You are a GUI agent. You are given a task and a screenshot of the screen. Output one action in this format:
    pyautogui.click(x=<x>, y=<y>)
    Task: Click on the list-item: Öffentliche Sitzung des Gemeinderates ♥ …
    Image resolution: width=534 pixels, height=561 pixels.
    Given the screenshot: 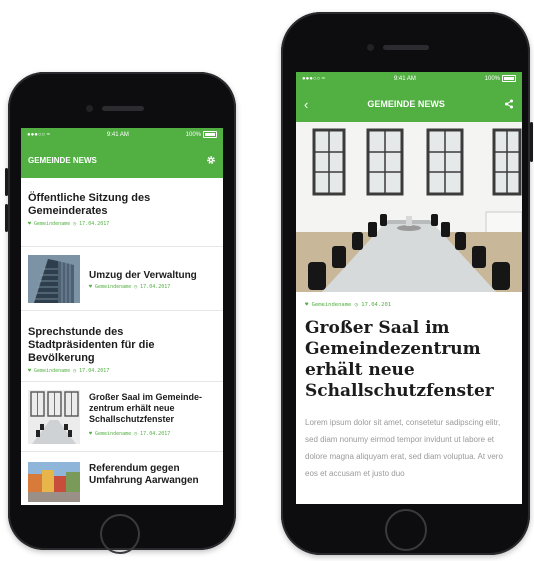 What is the action you would take?
    pyautogui.click(x=122, y=212)
    